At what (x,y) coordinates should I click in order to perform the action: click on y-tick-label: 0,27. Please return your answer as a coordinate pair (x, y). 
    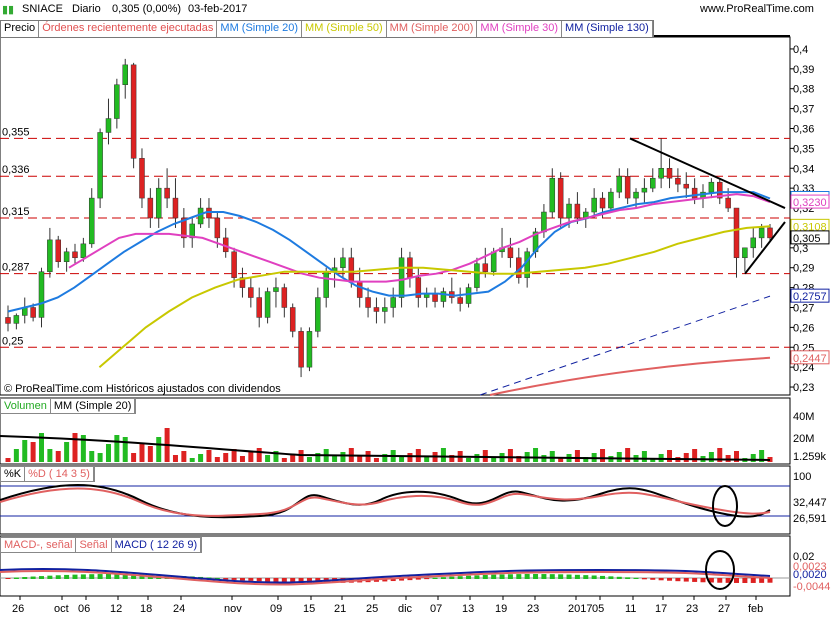
    Looking at the image, I should click on (803, 308).